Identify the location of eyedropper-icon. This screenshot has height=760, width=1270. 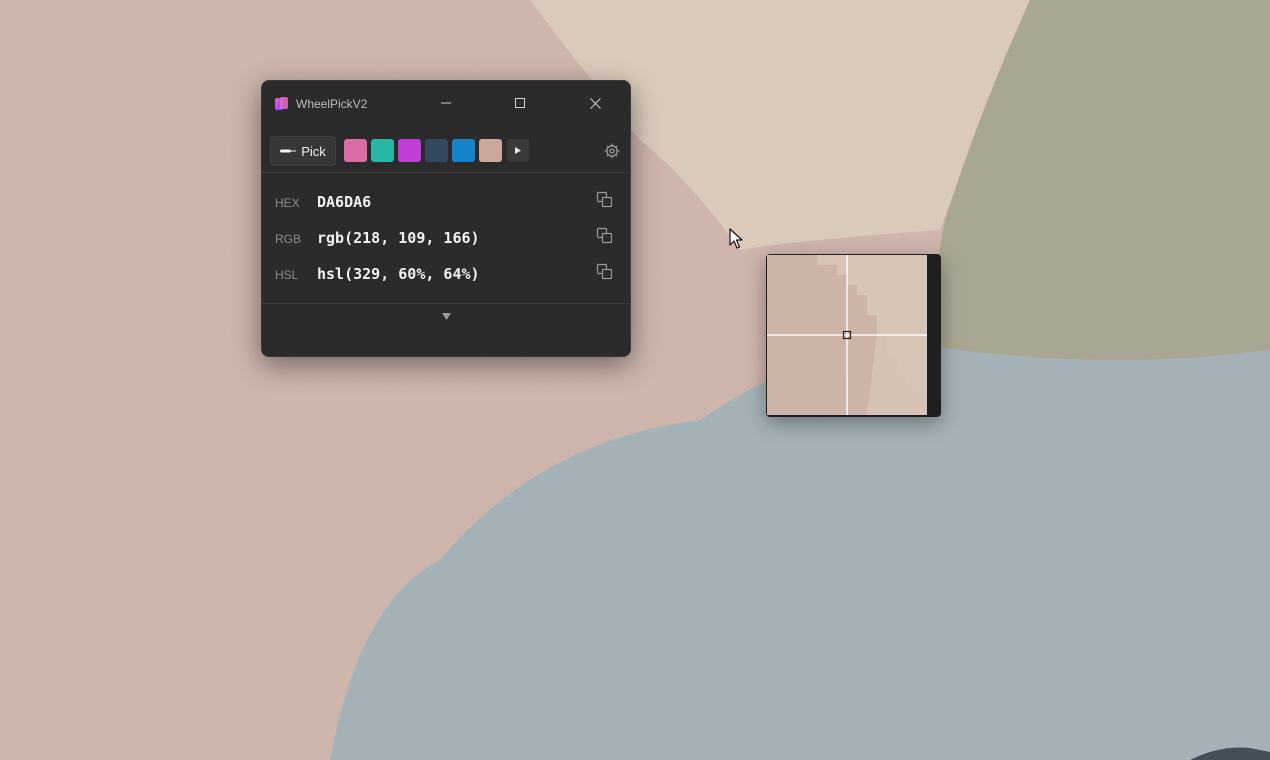
(288, 151).